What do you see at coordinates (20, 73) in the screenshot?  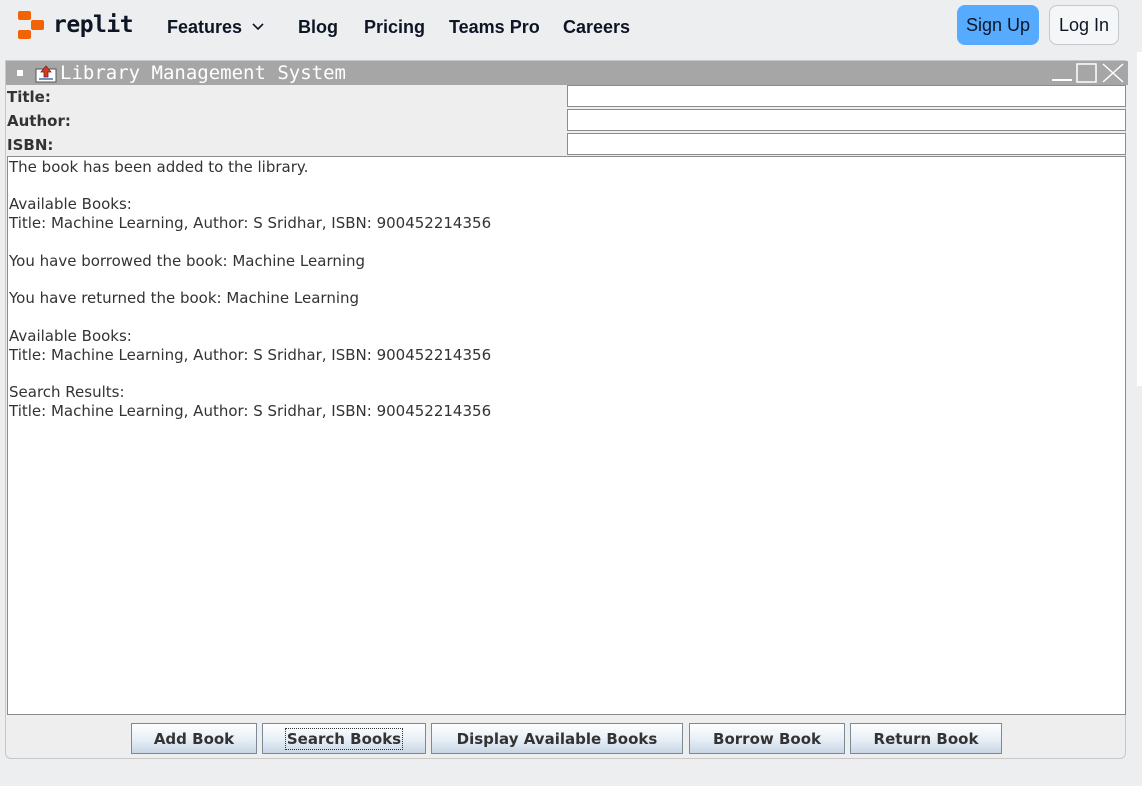 I see `system-menu-icon` at bounding box center [20, 73].